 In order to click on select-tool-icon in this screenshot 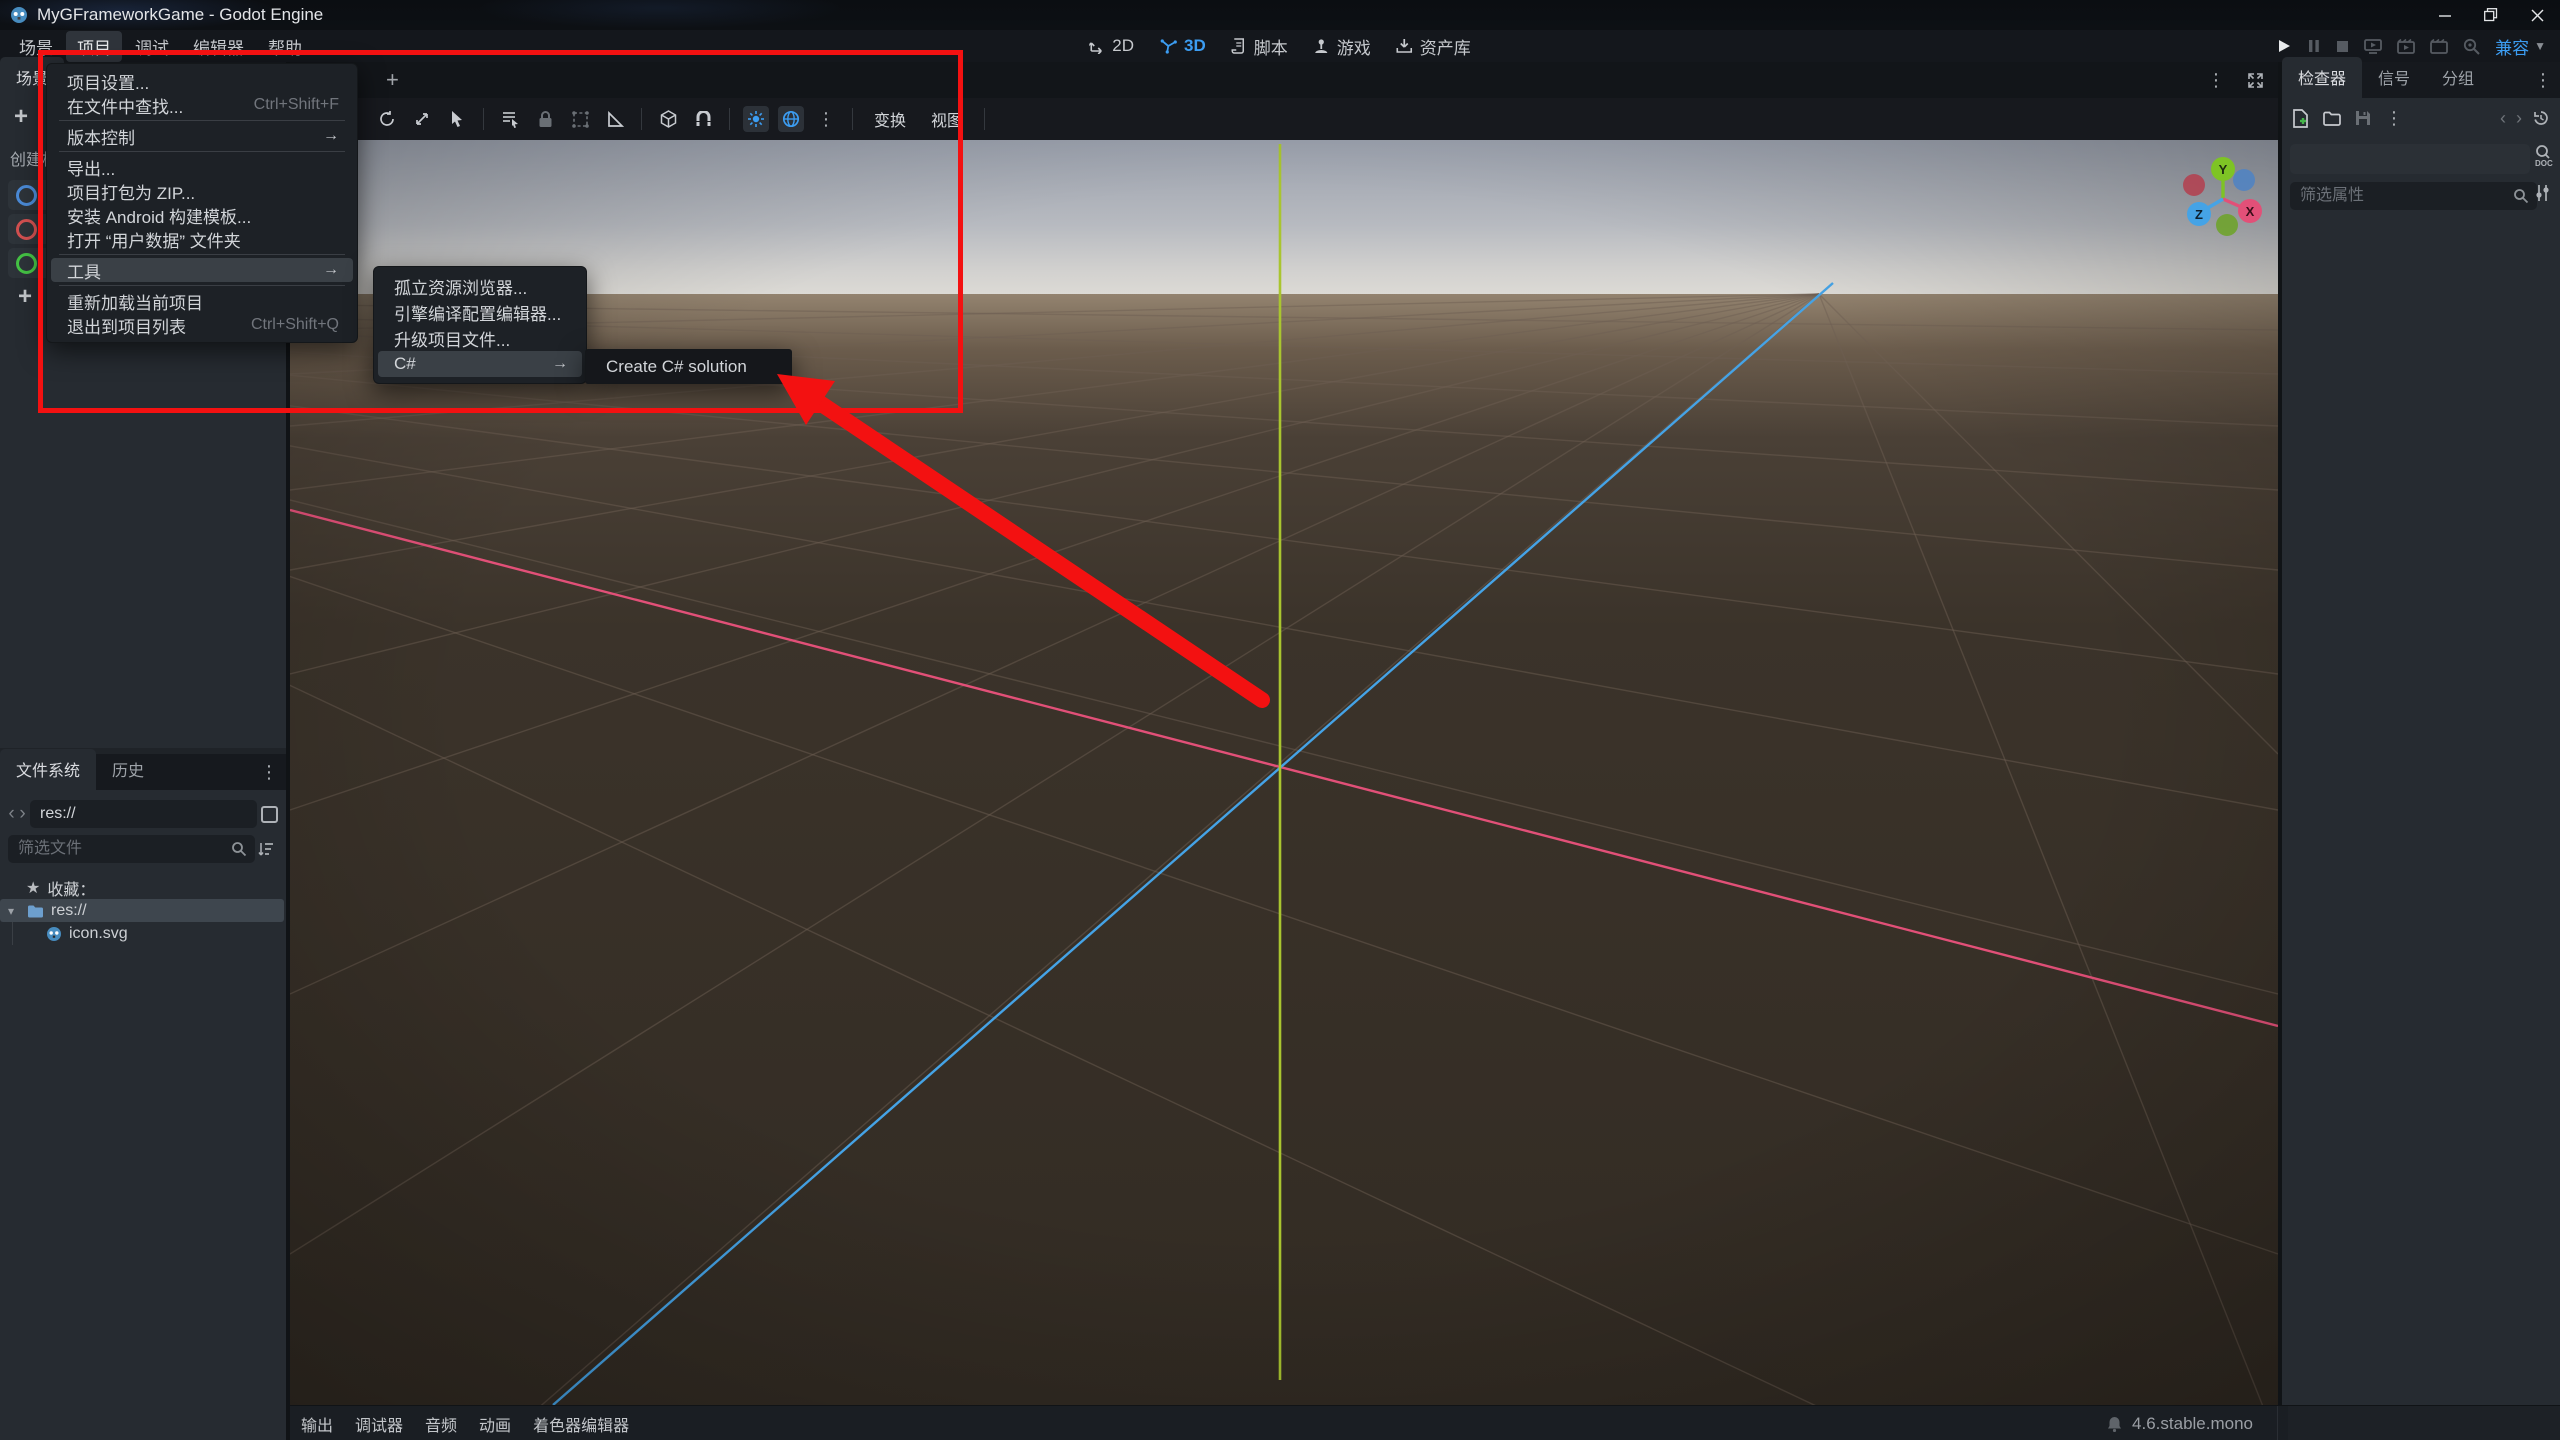, I will do `click(457, 119)`.